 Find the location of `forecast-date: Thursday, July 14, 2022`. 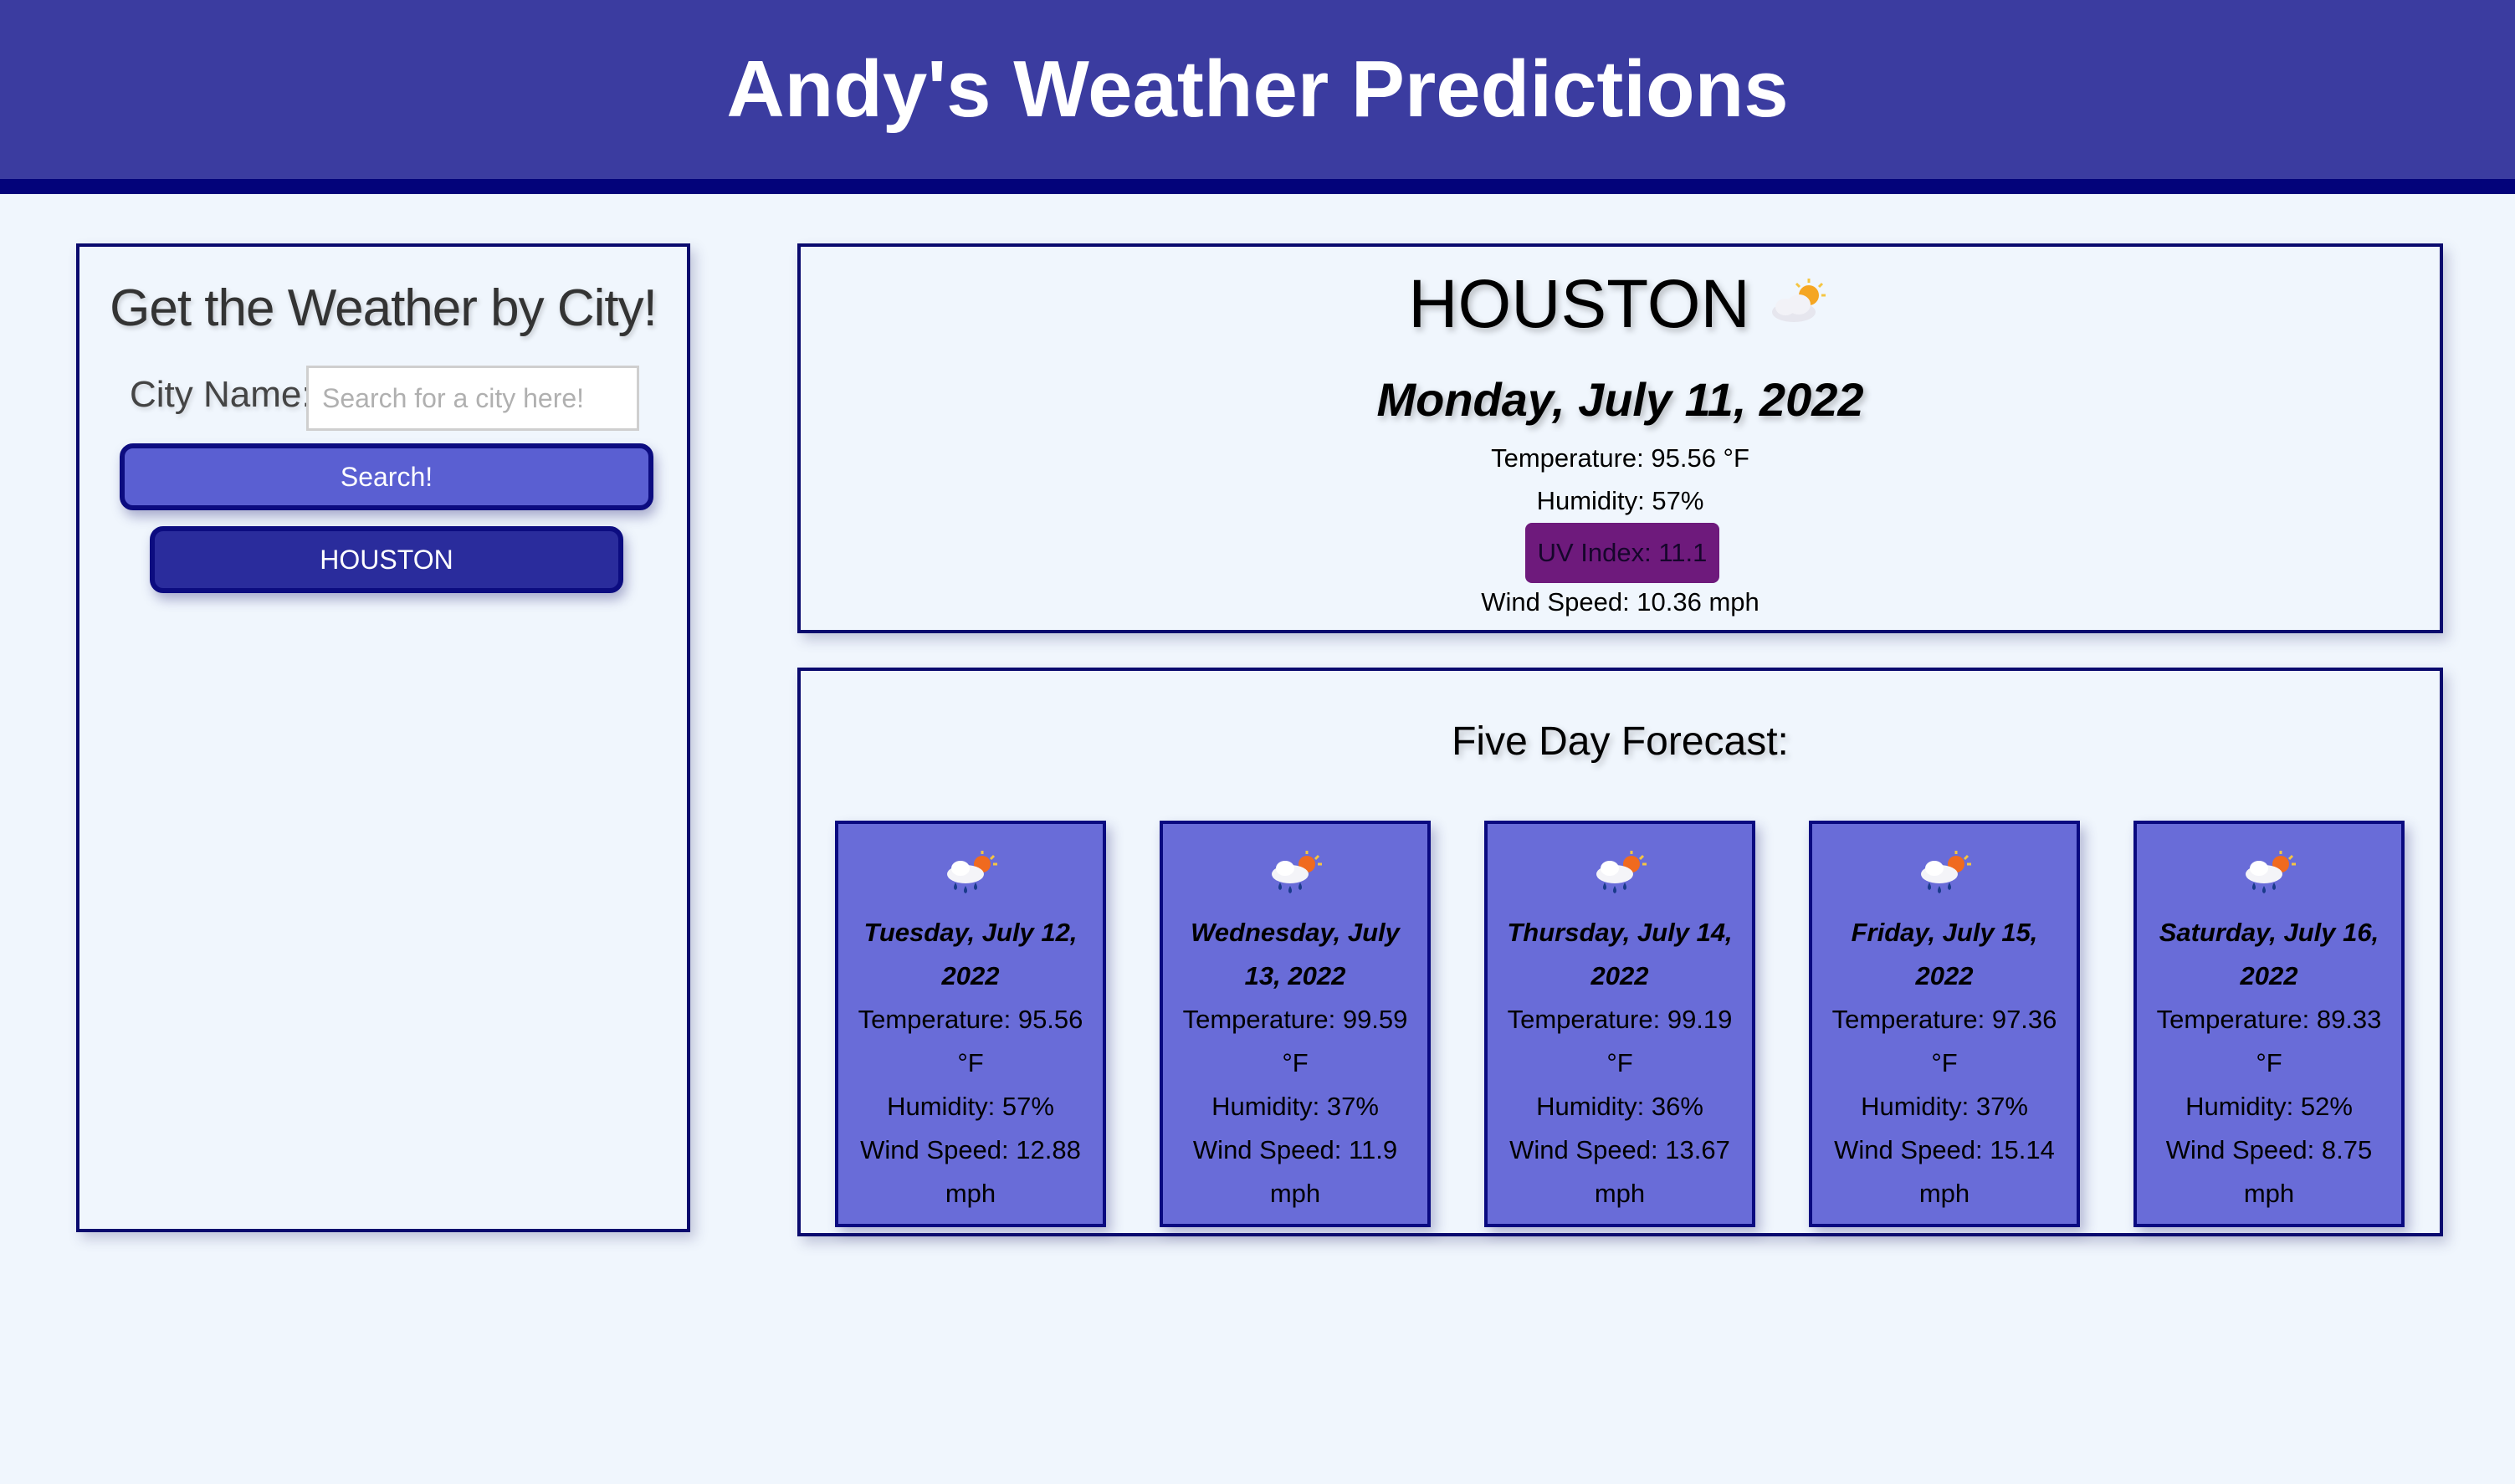

forecast-date: Thursday, July 14, 2022 is located at coordinates (1620, 954).